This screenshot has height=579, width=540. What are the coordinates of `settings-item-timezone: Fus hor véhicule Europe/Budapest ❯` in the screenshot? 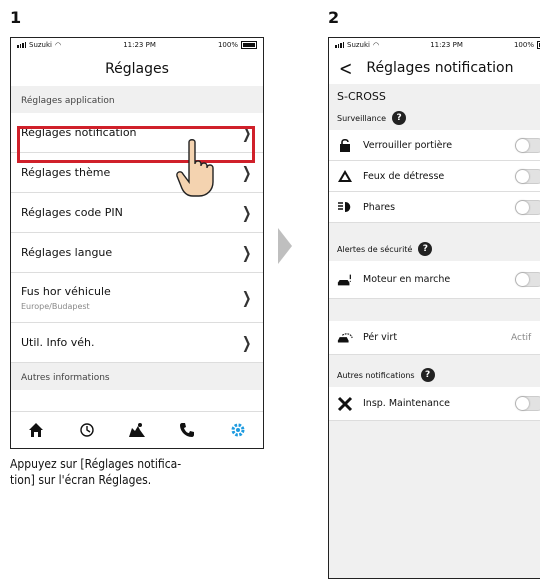 It's located at (137, 298).